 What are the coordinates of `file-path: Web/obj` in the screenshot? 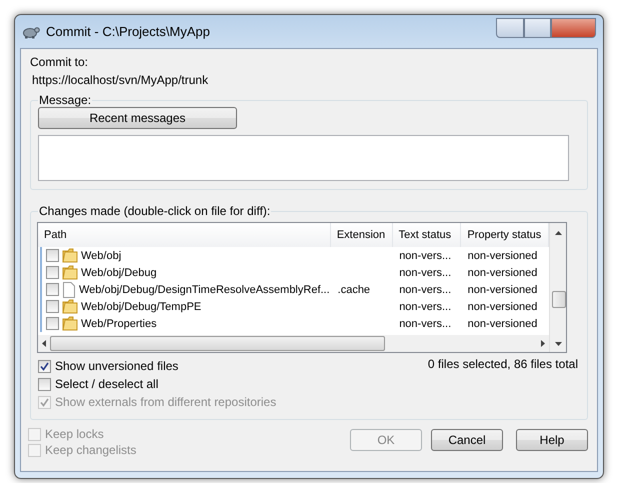 It's located at (101, 256).